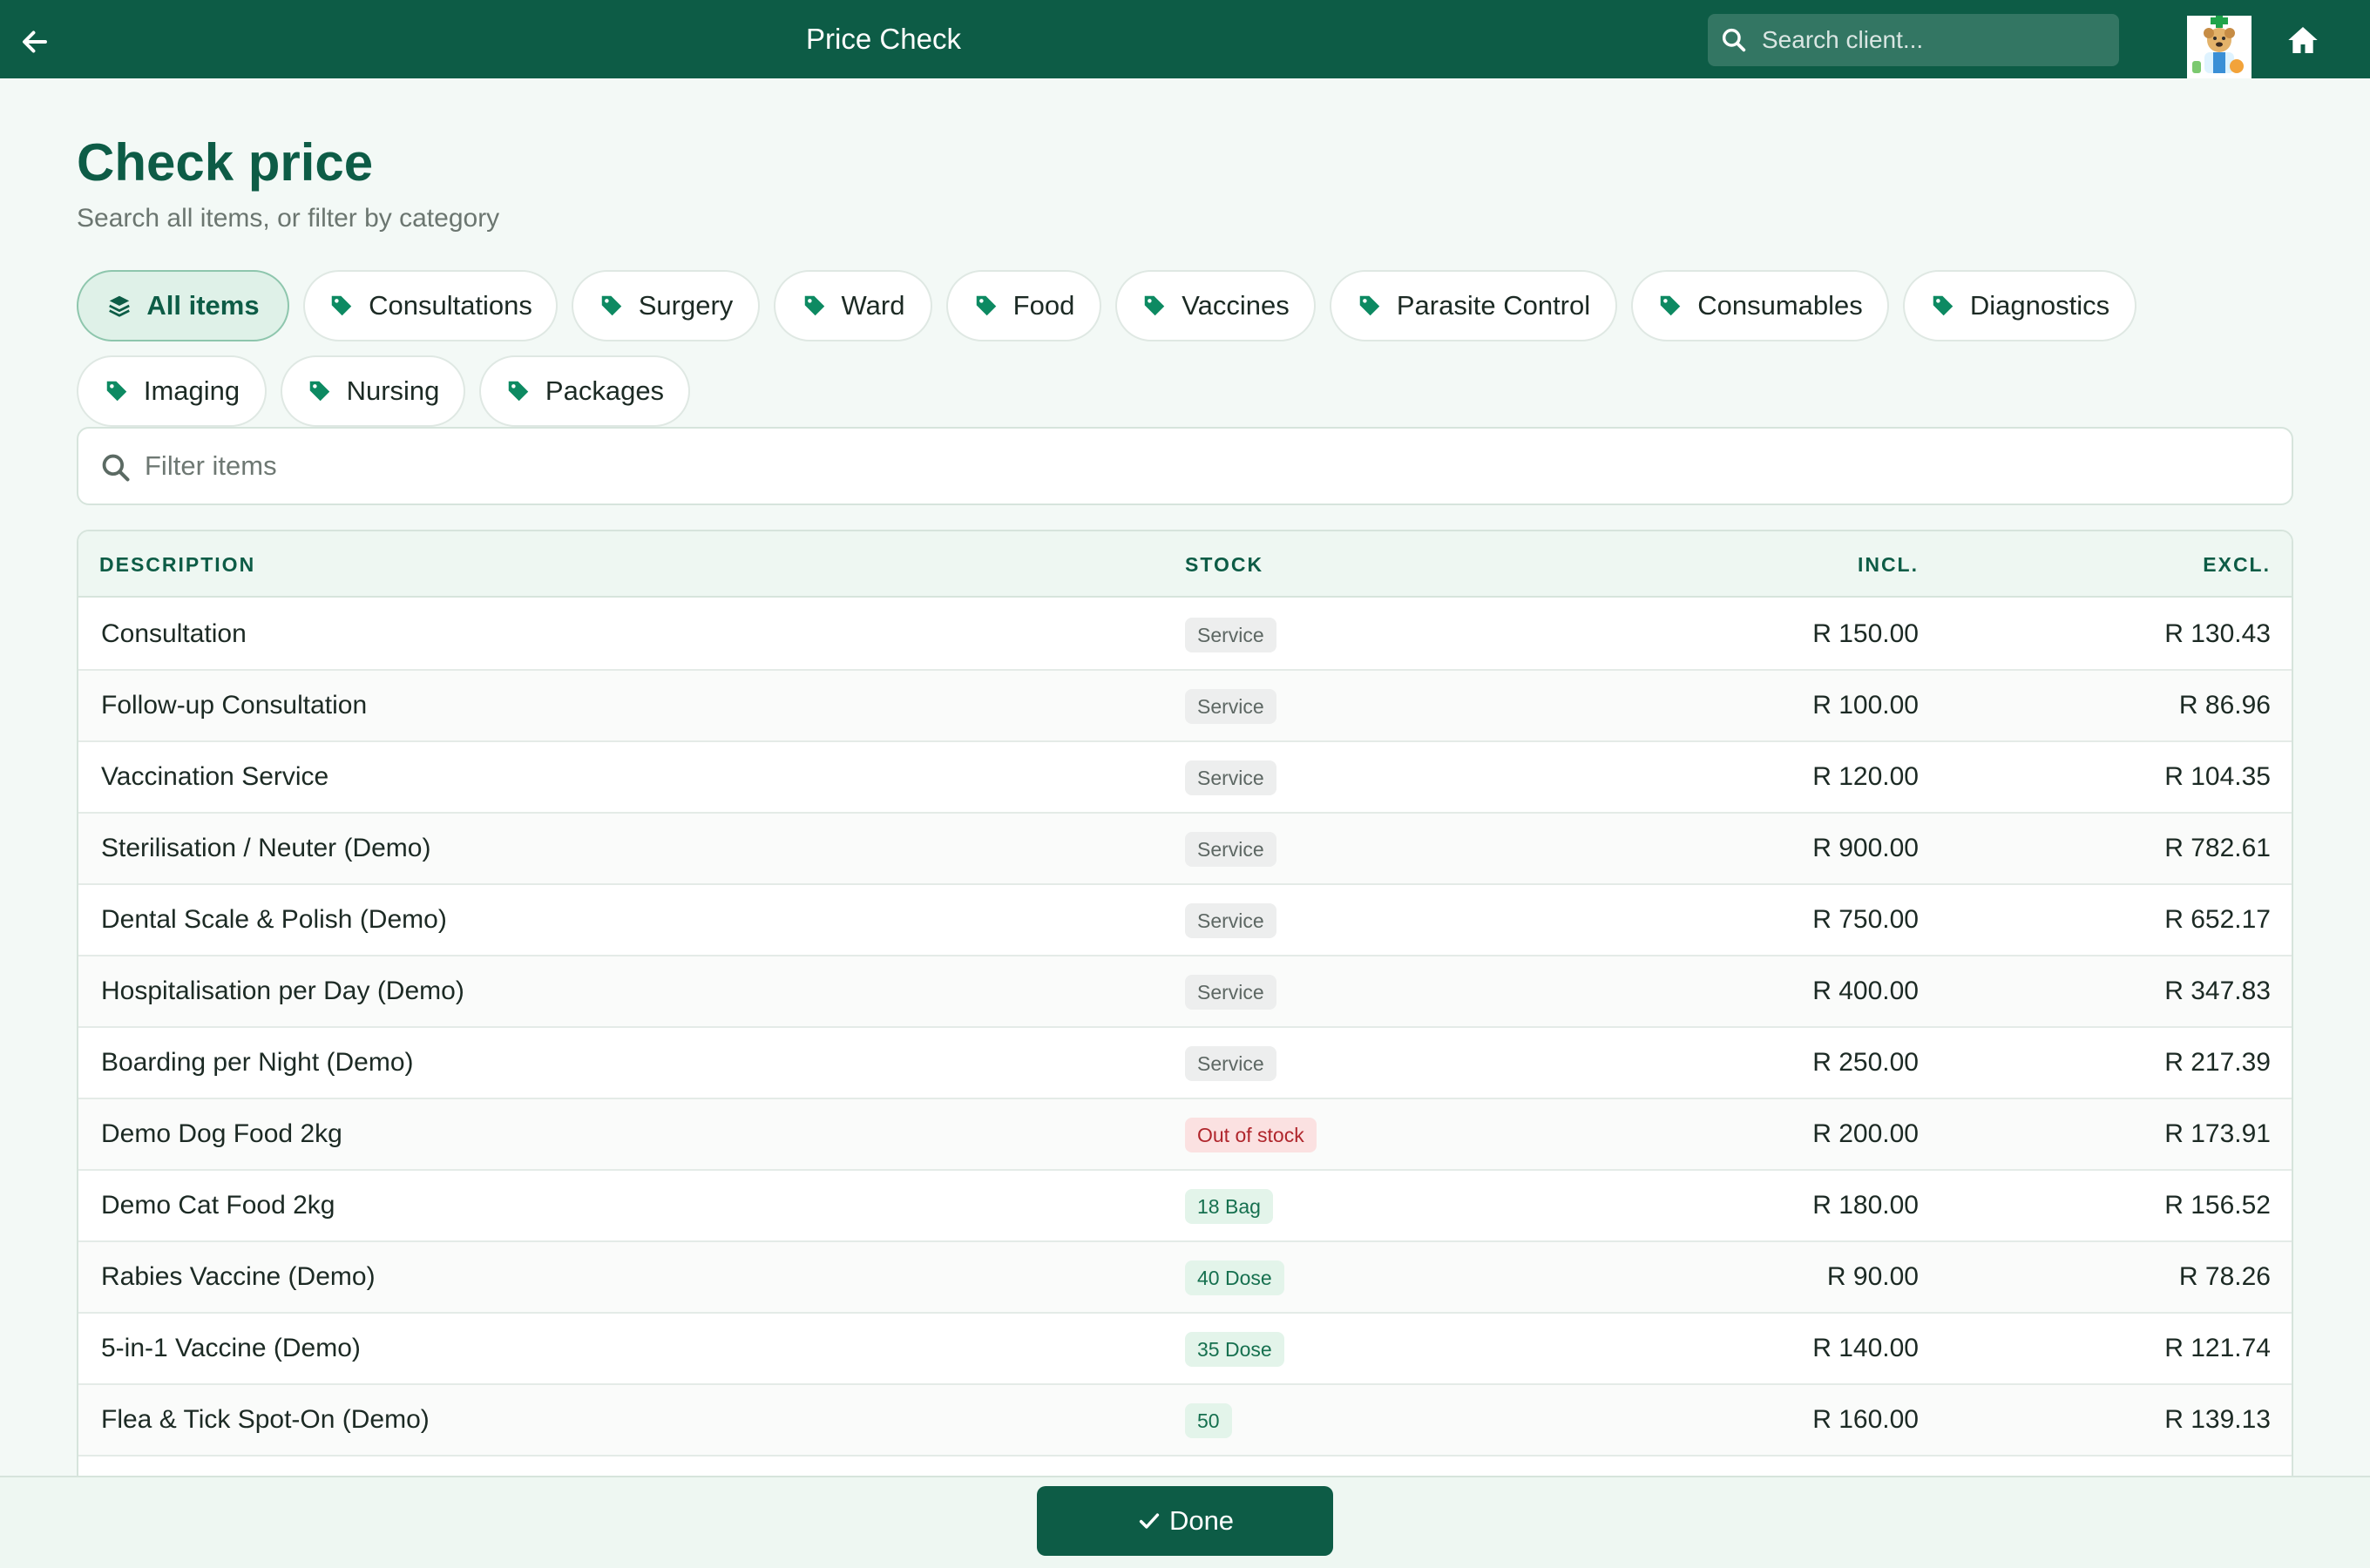 The height and width of the screenshot is (1568, 2370). I want to click on chip-label: Consumables, so click(1780, 305).